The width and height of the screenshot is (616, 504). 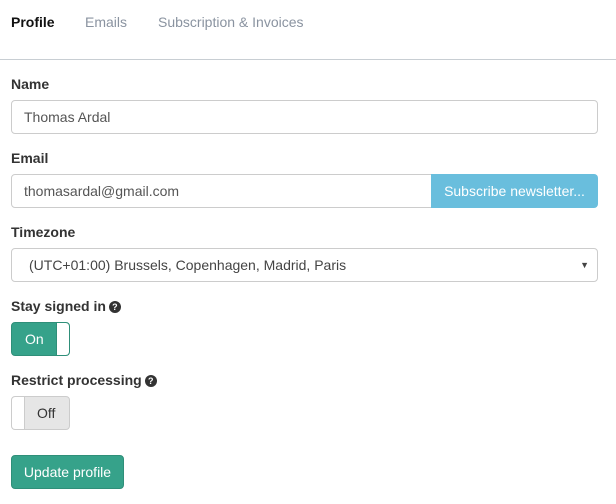 What do you see at coordinates (33, 22) in the screenshot?
I see `tab-profile: Profile` at bounding box center [33, 22].